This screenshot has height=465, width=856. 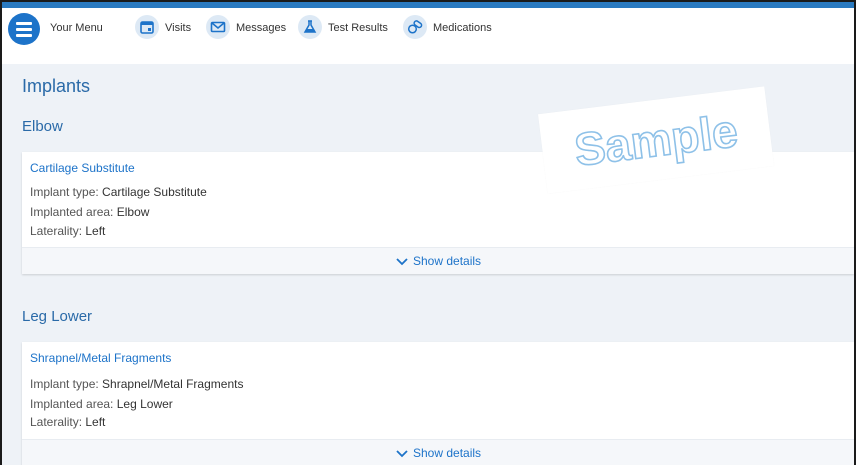 What do you see at coordinates (147, 27) in the screenshot?
I see `calendar-icon` at bounding box center [147, 27].